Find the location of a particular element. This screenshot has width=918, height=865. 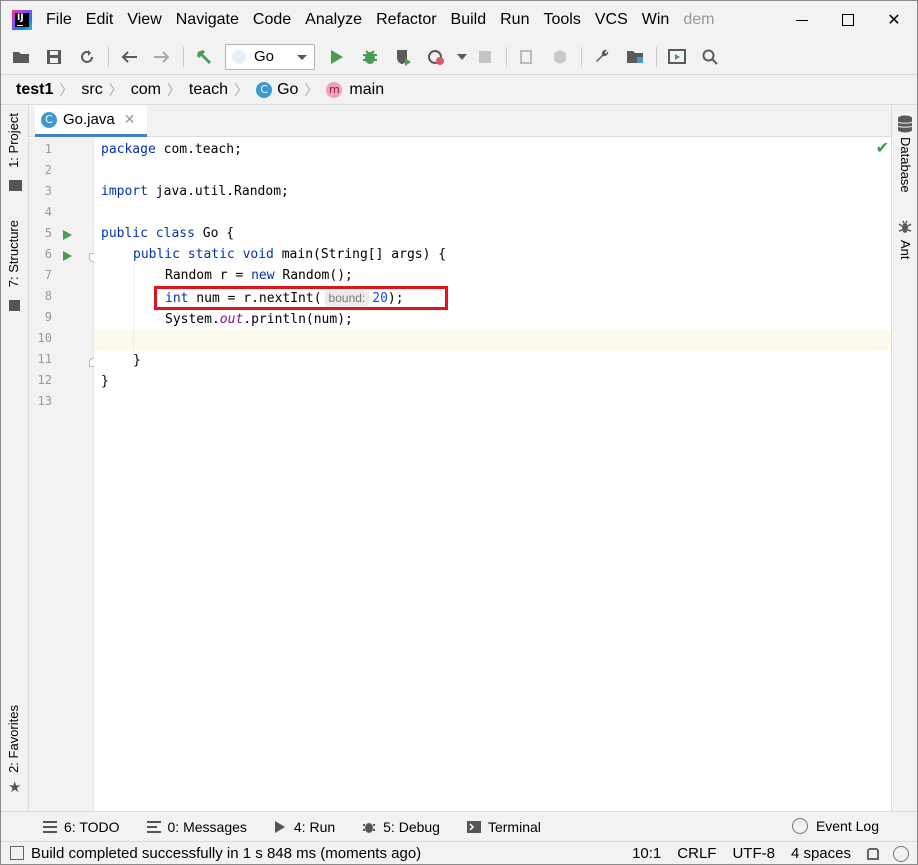

run-configuration-select: Go is located at coordinates (270, 56).